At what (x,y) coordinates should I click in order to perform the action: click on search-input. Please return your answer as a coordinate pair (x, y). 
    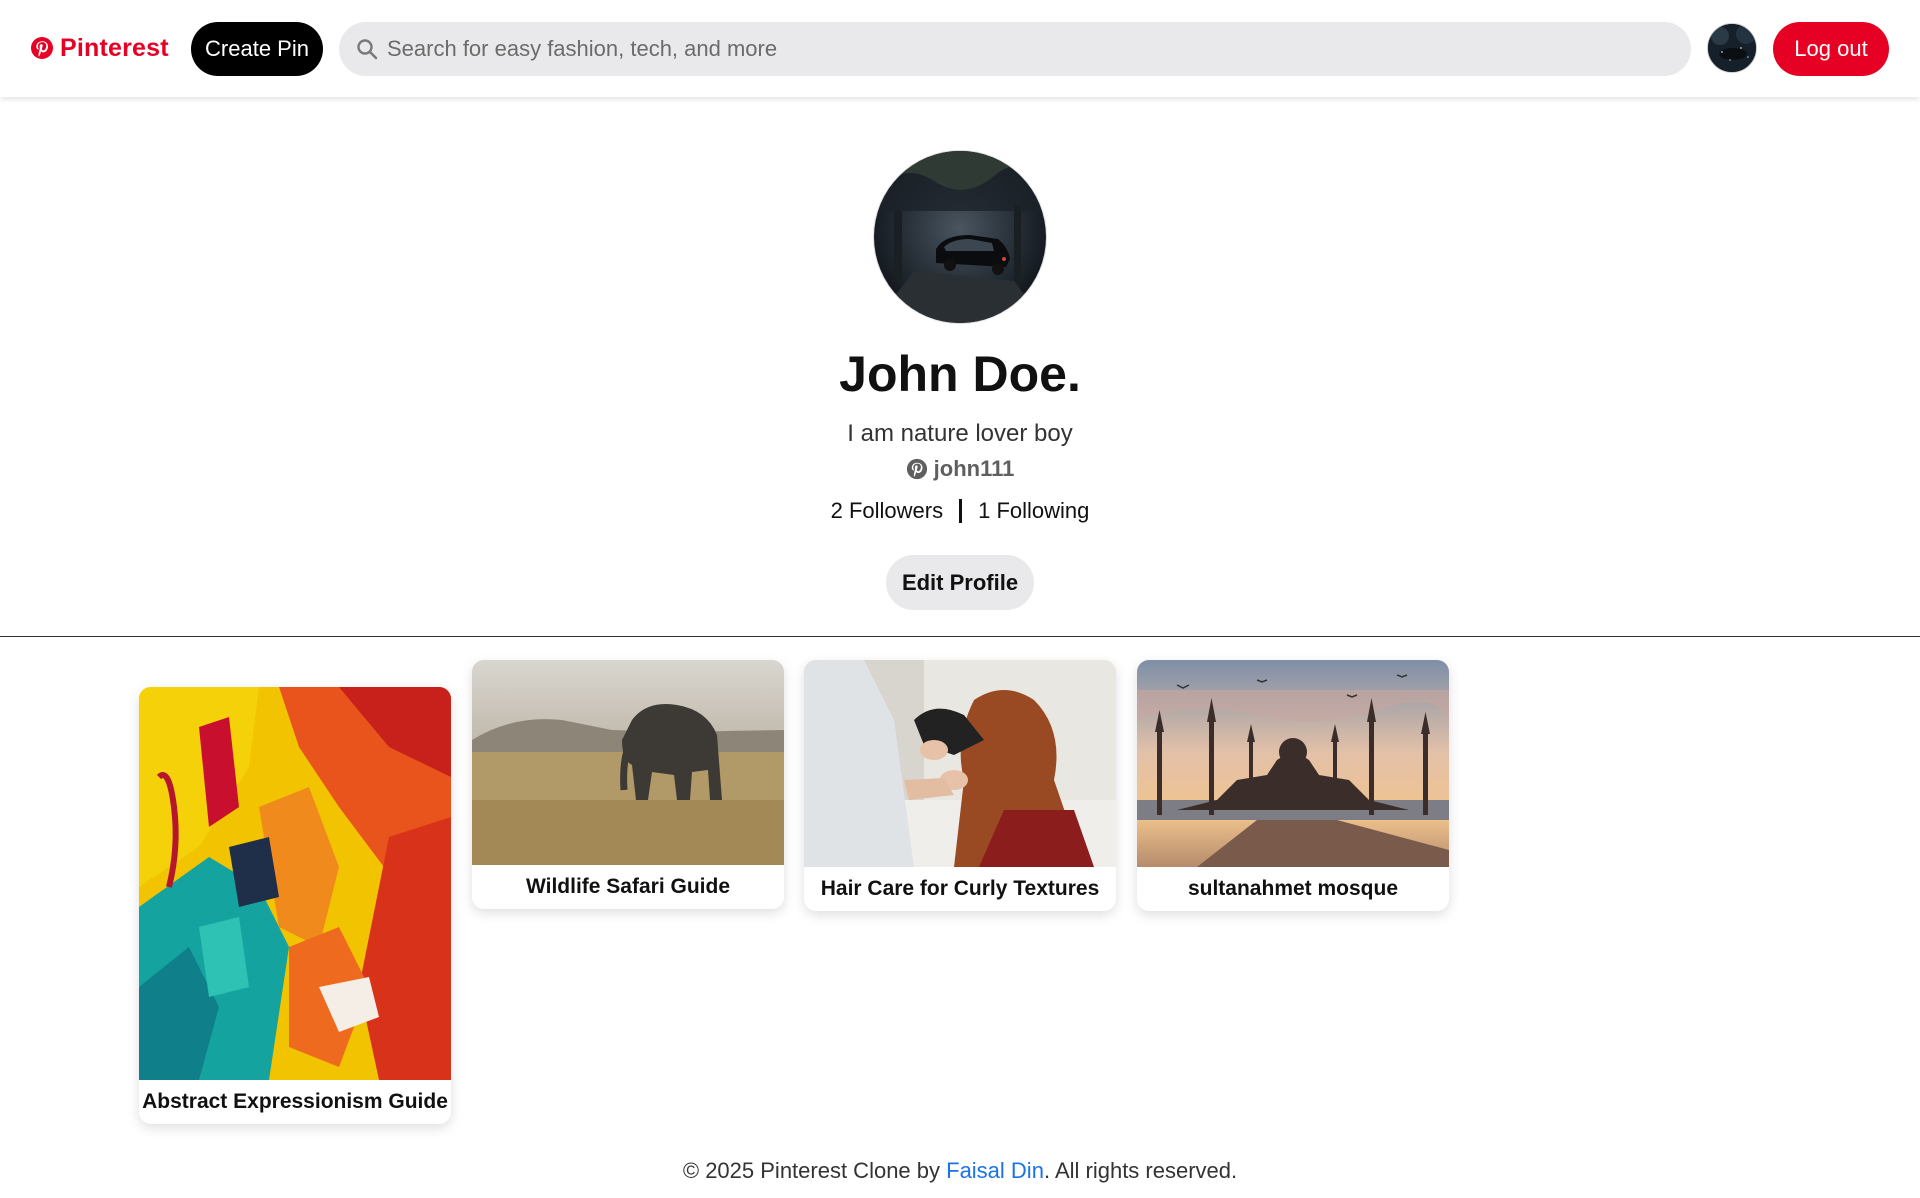
    Looking at the image, I should click on (1031, 49).